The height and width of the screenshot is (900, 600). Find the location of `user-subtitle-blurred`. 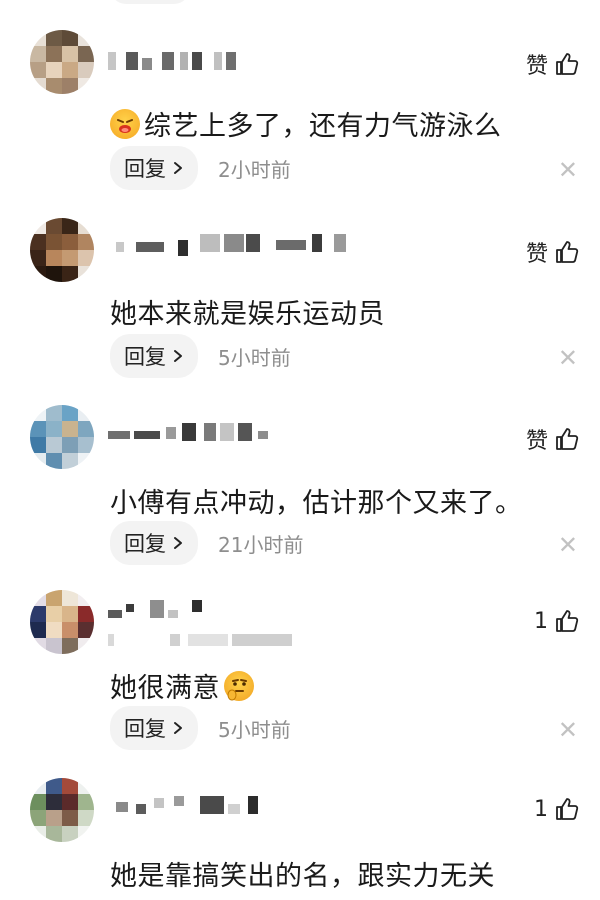

user-subtitle-blurred is located at coordinates (218, 641).